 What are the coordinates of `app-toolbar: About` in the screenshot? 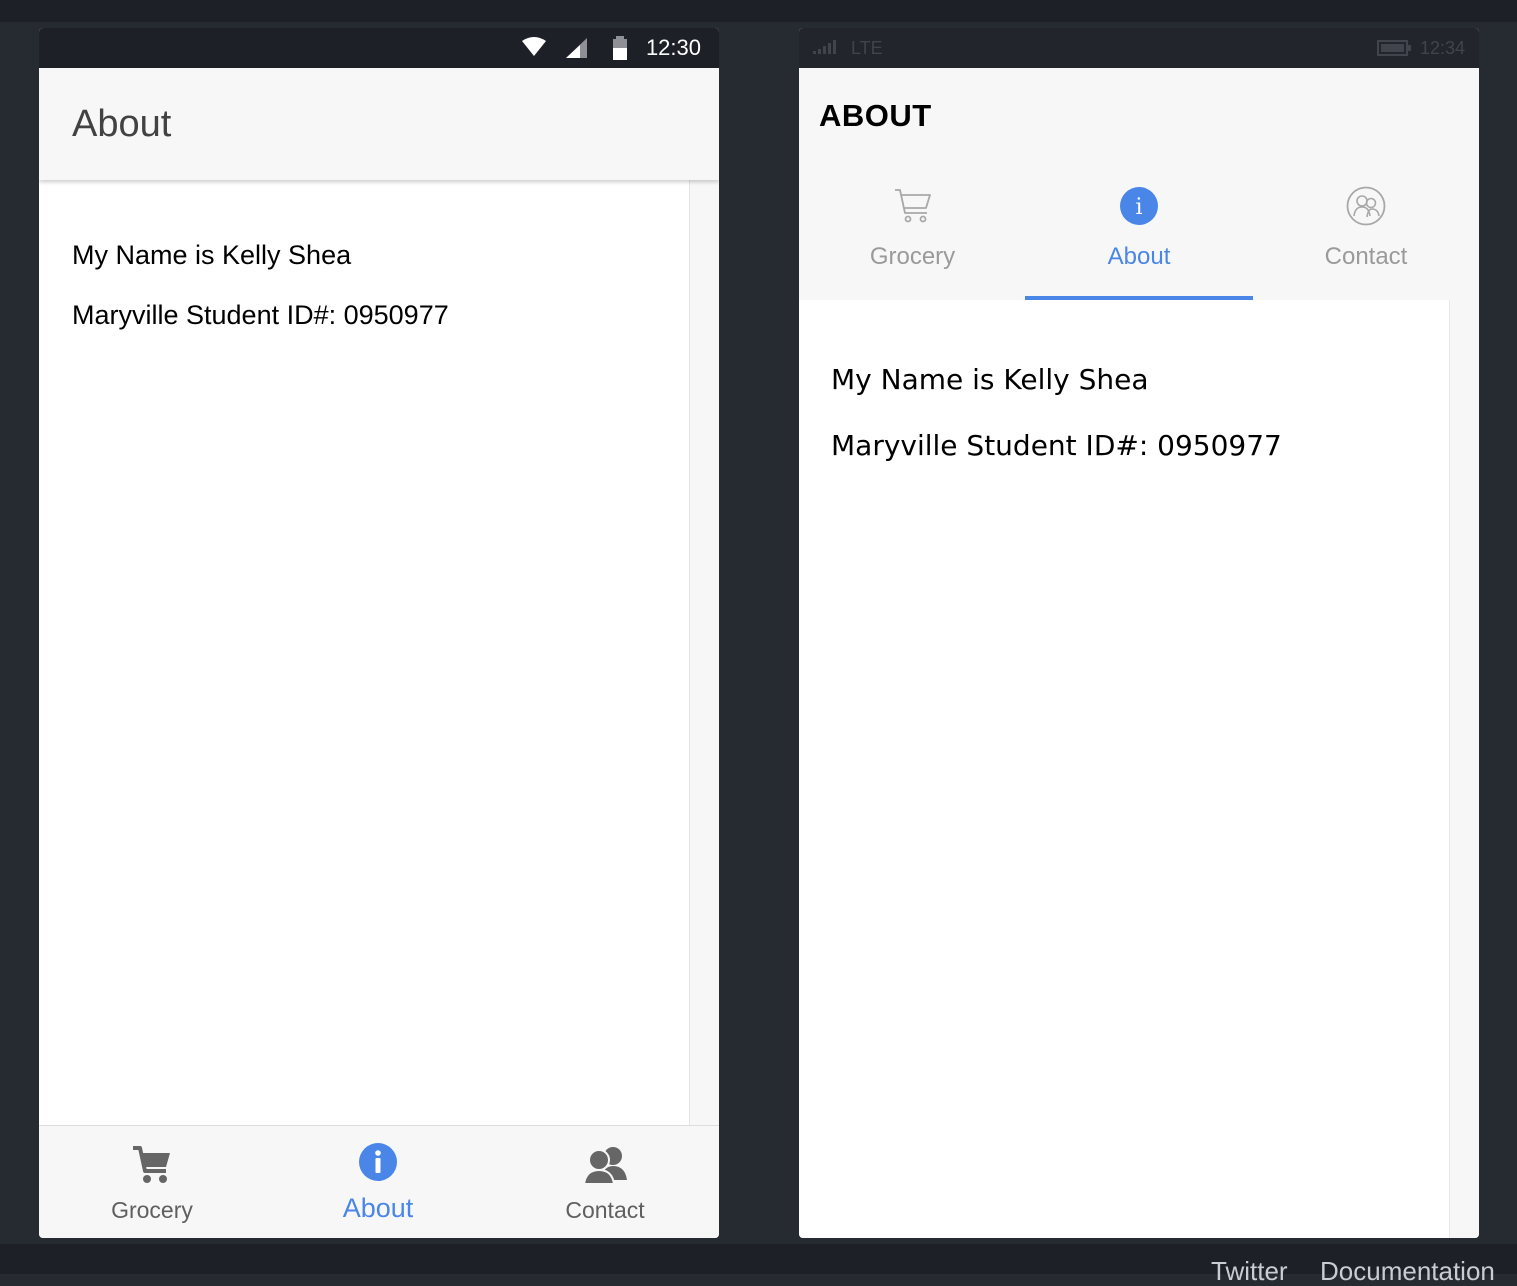 It's located at (379, 124).